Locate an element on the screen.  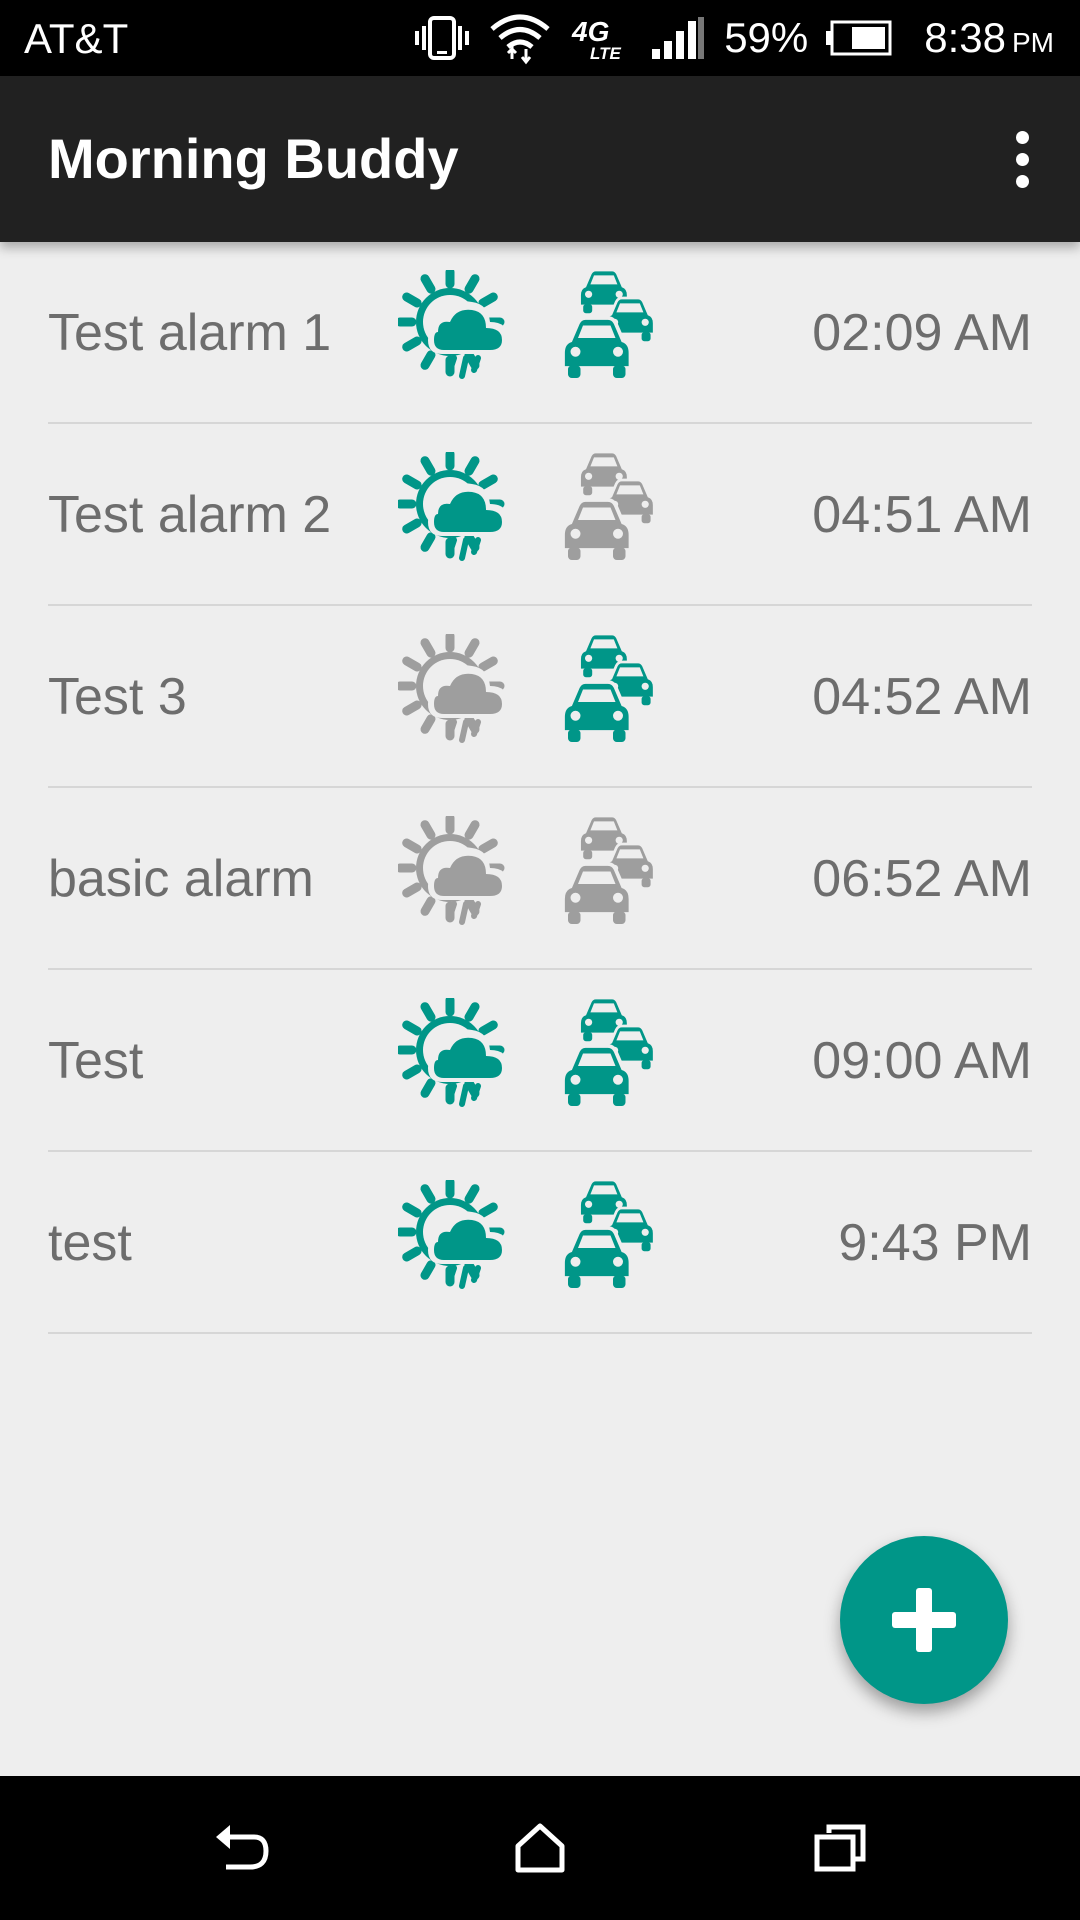
alarm-name: Test alarm 2 is located at coordinates (190, 515).